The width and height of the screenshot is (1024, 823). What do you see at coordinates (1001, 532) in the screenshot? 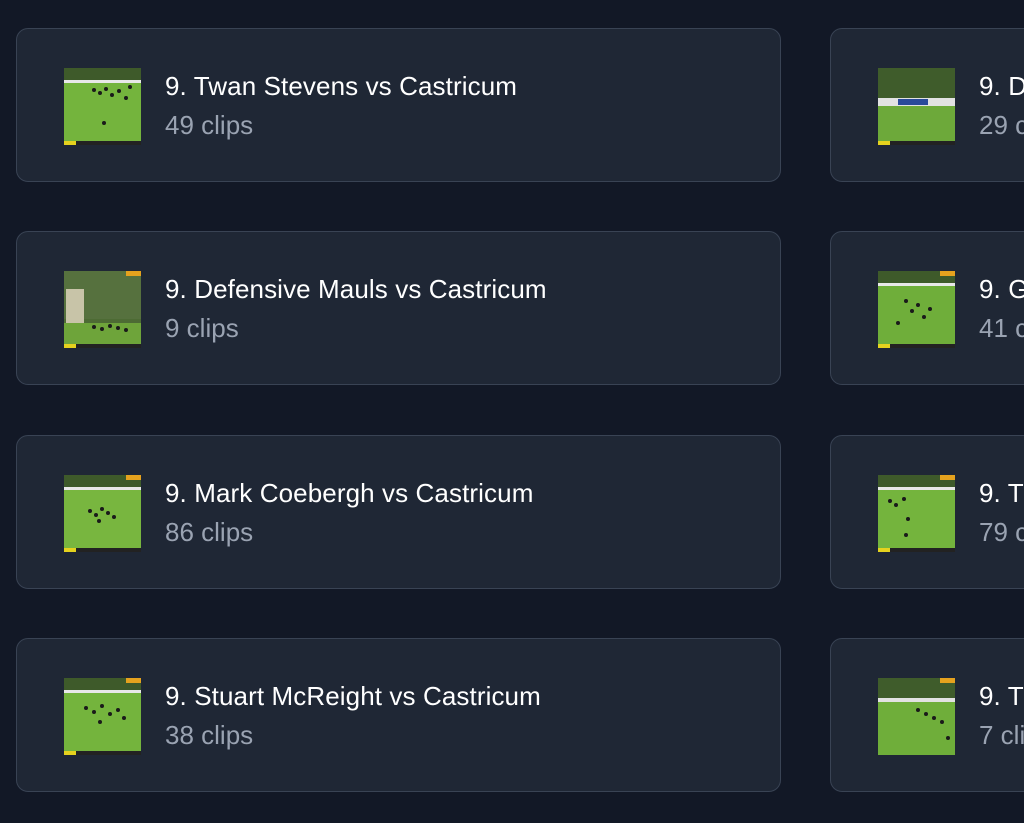
I see `playlist-clip-count: 79 c` at bounding box center [1001, 532].